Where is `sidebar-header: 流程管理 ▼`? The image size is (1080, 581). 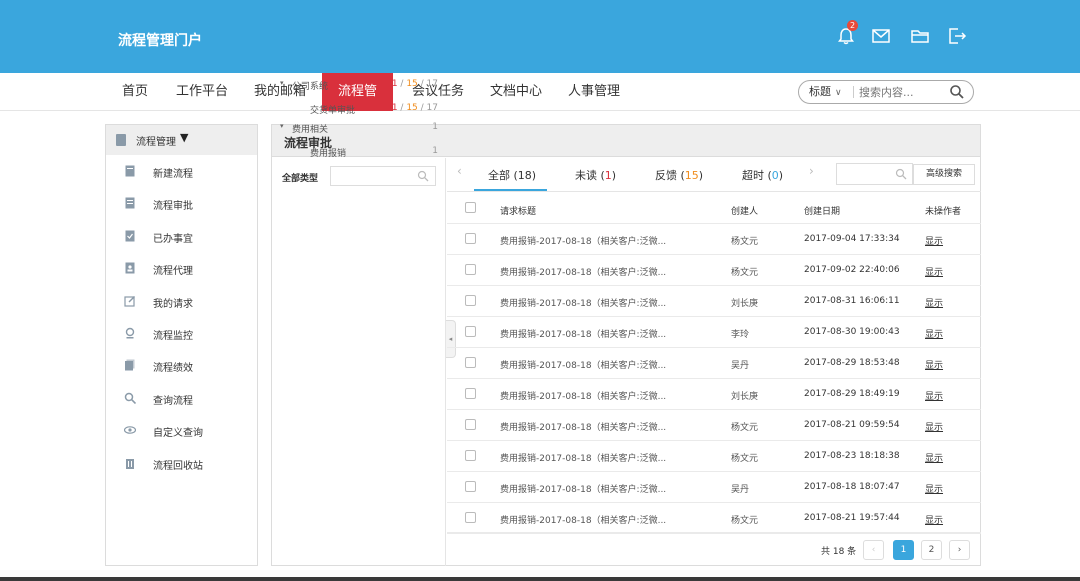
sidebar-header: 流程管理 ▼ is located at coordinates (181, 140).